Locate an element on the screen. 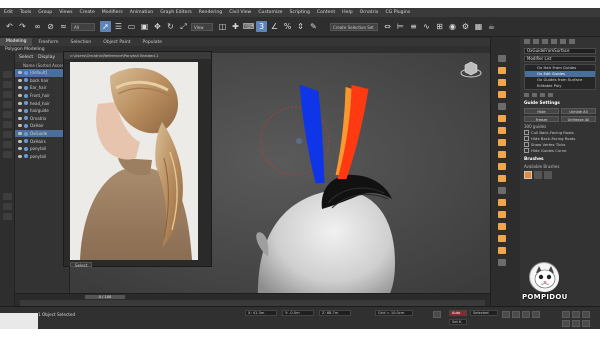  align-icon: ⊨ is located at coordinates (400, 26).